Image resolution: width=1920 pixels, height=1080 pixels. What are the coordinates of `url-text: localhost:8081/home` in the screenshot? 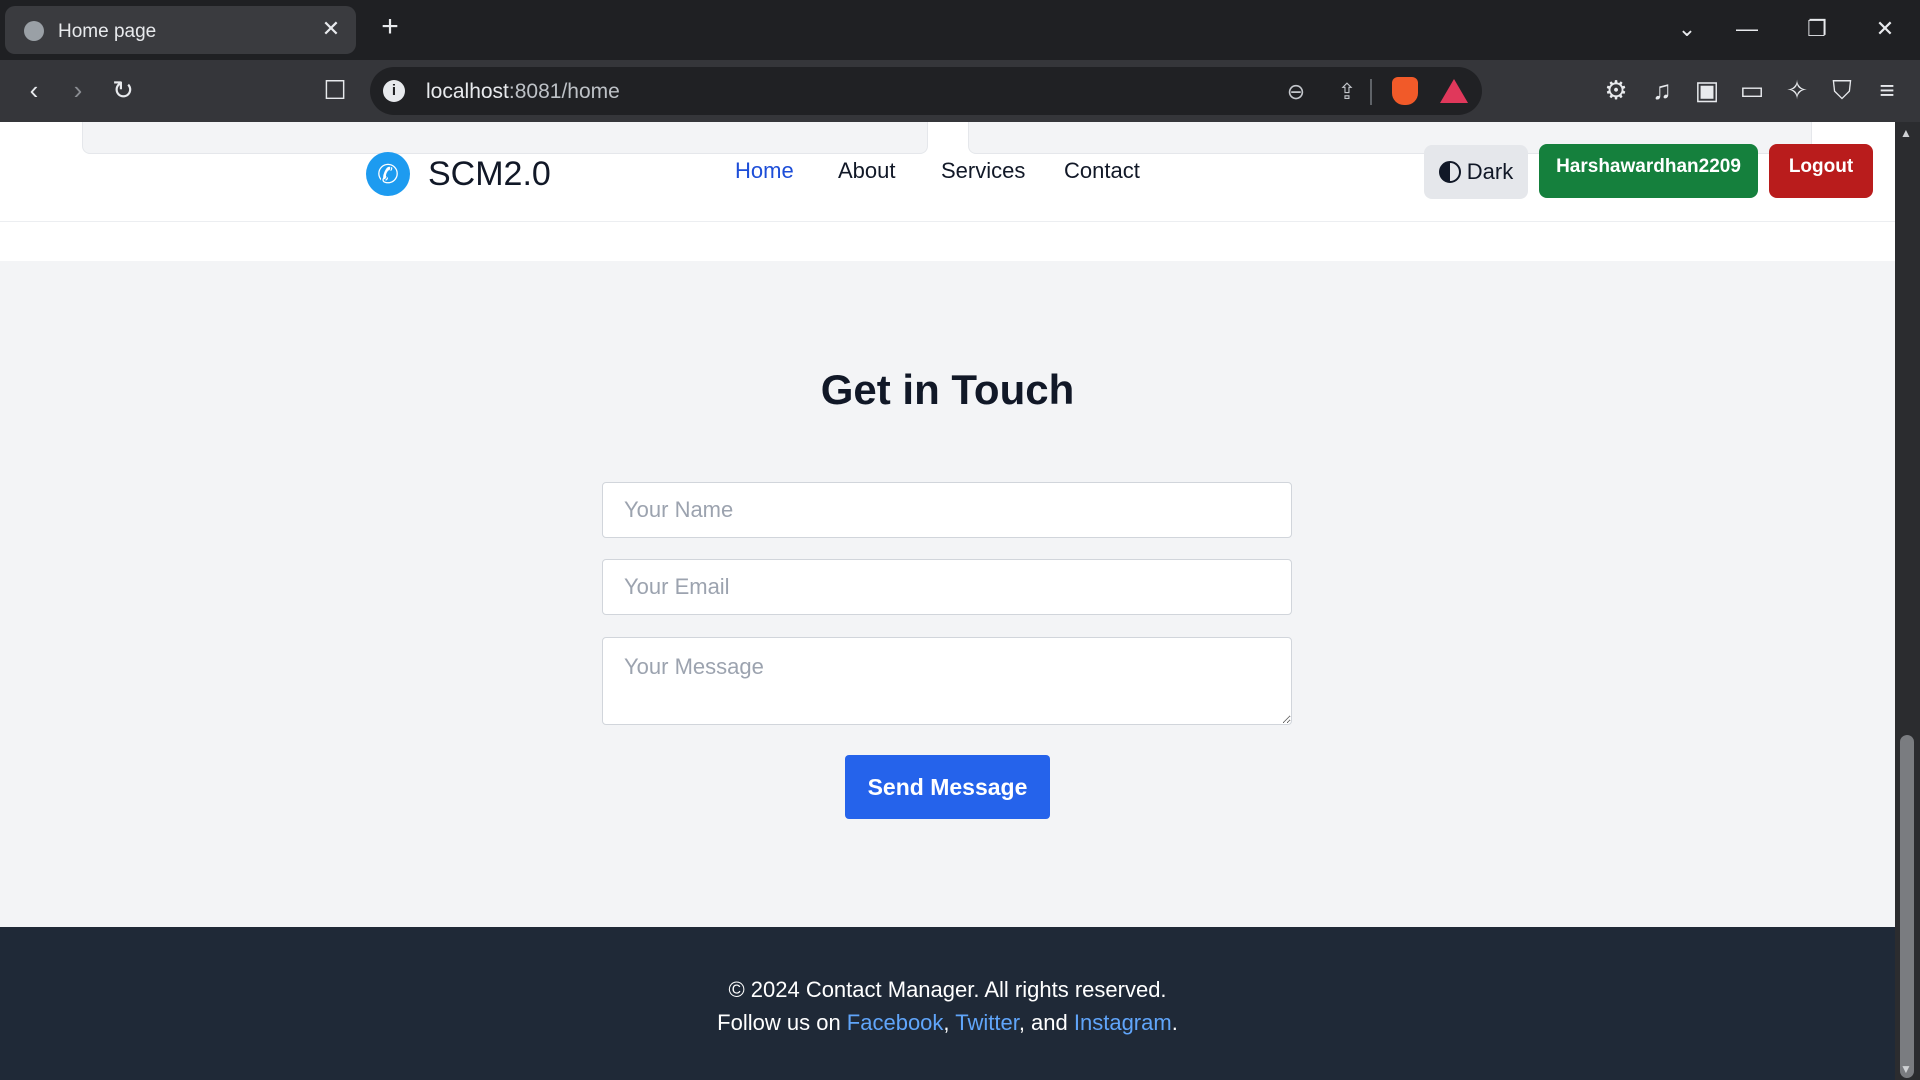 It's located at (523, 92).